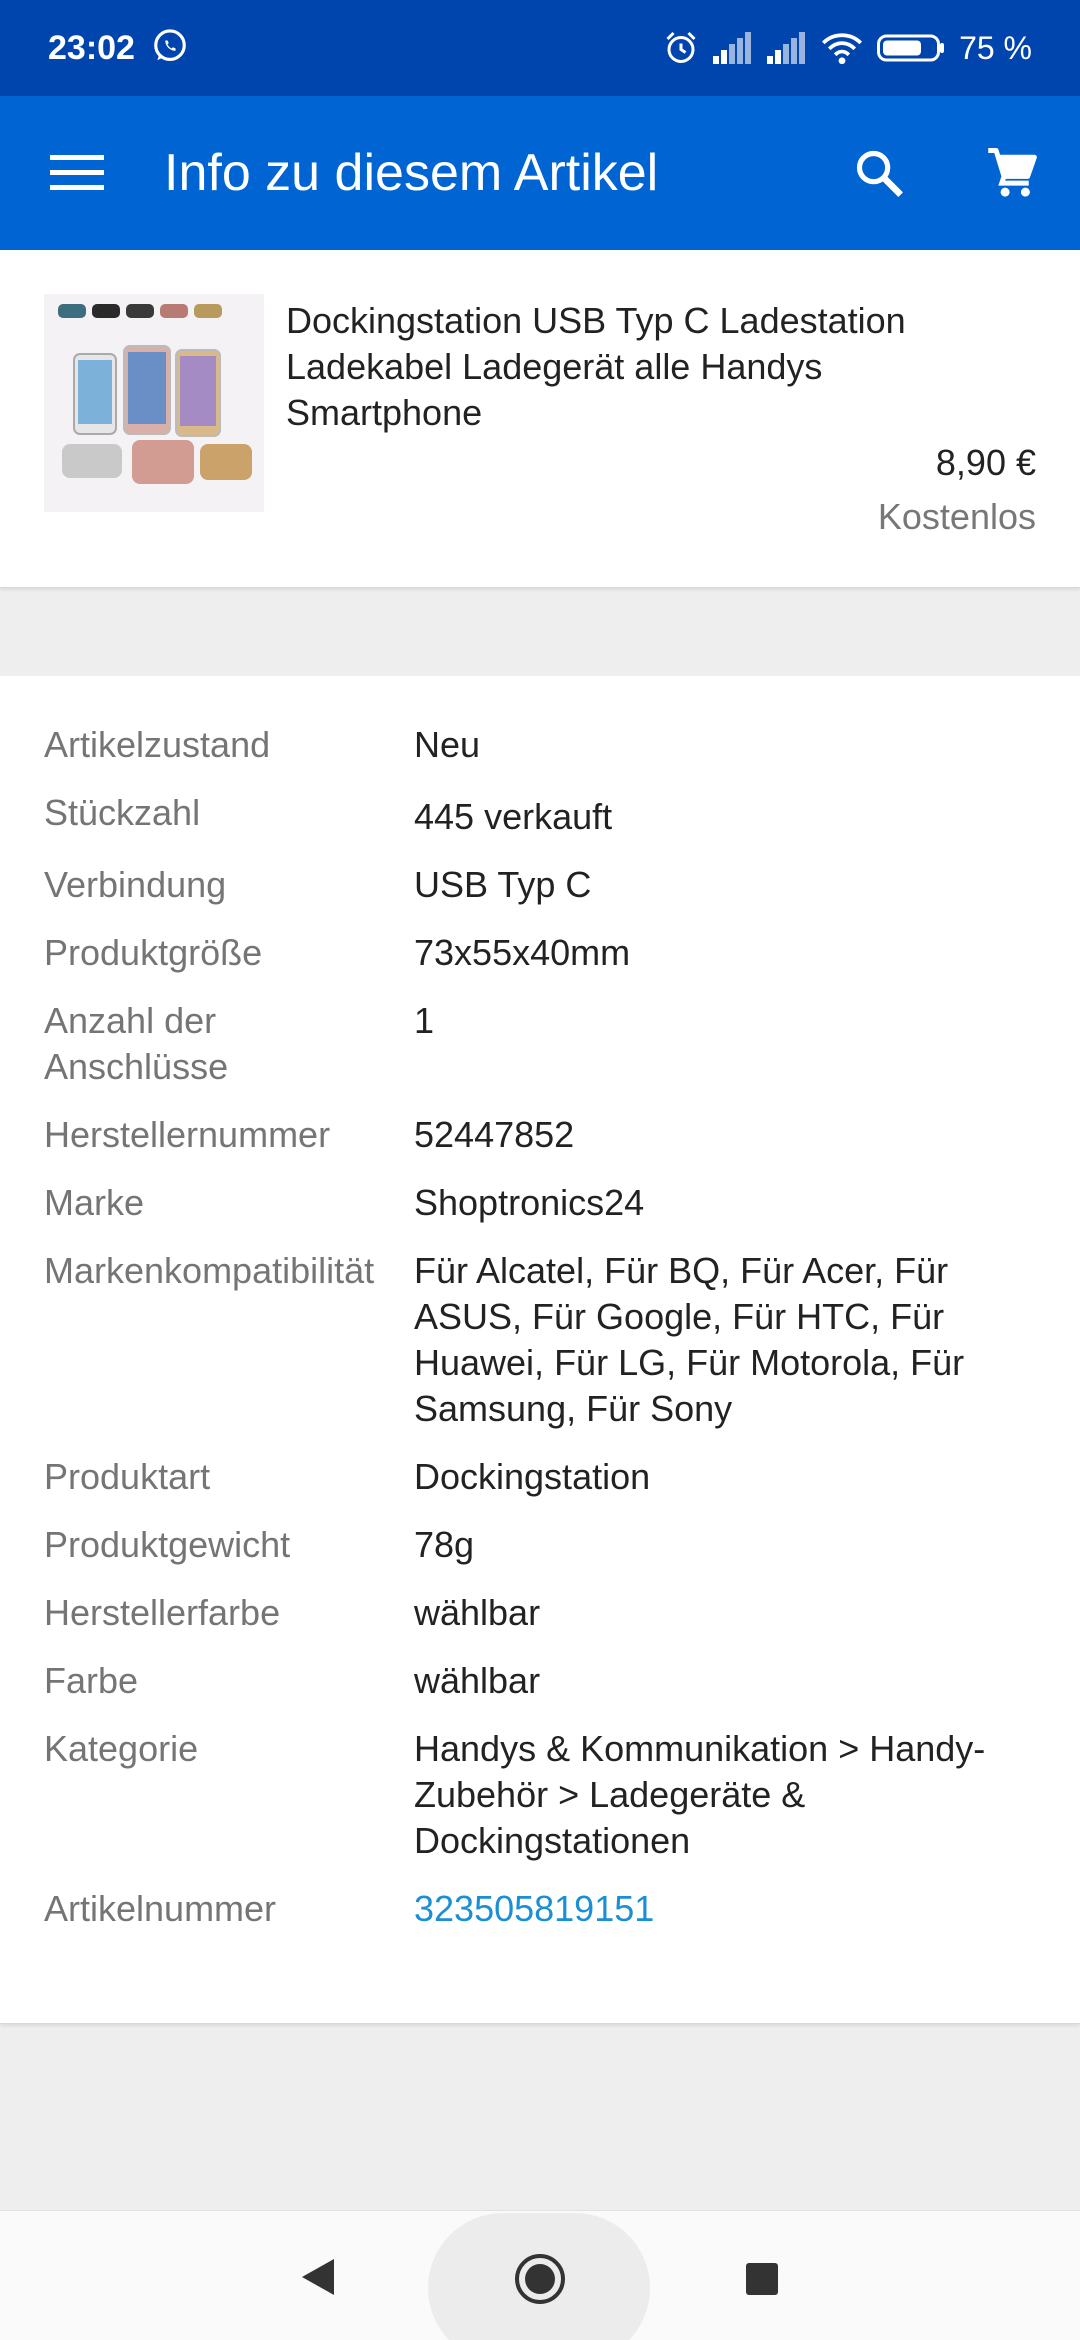  I want to click on spec-label: Produktgröße, so click(153, 952).